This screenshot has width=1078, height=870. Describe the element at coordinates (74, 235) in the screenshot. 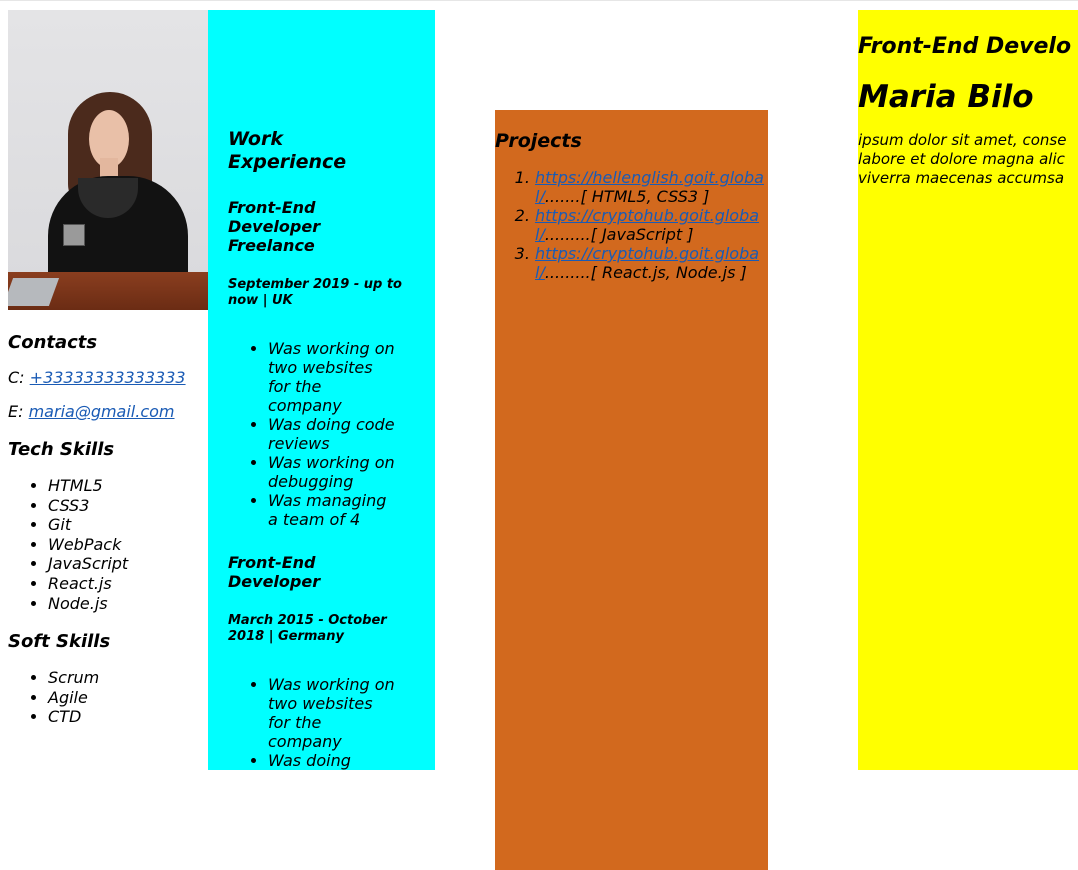

I see `rubiks-cube-icon` at that location.